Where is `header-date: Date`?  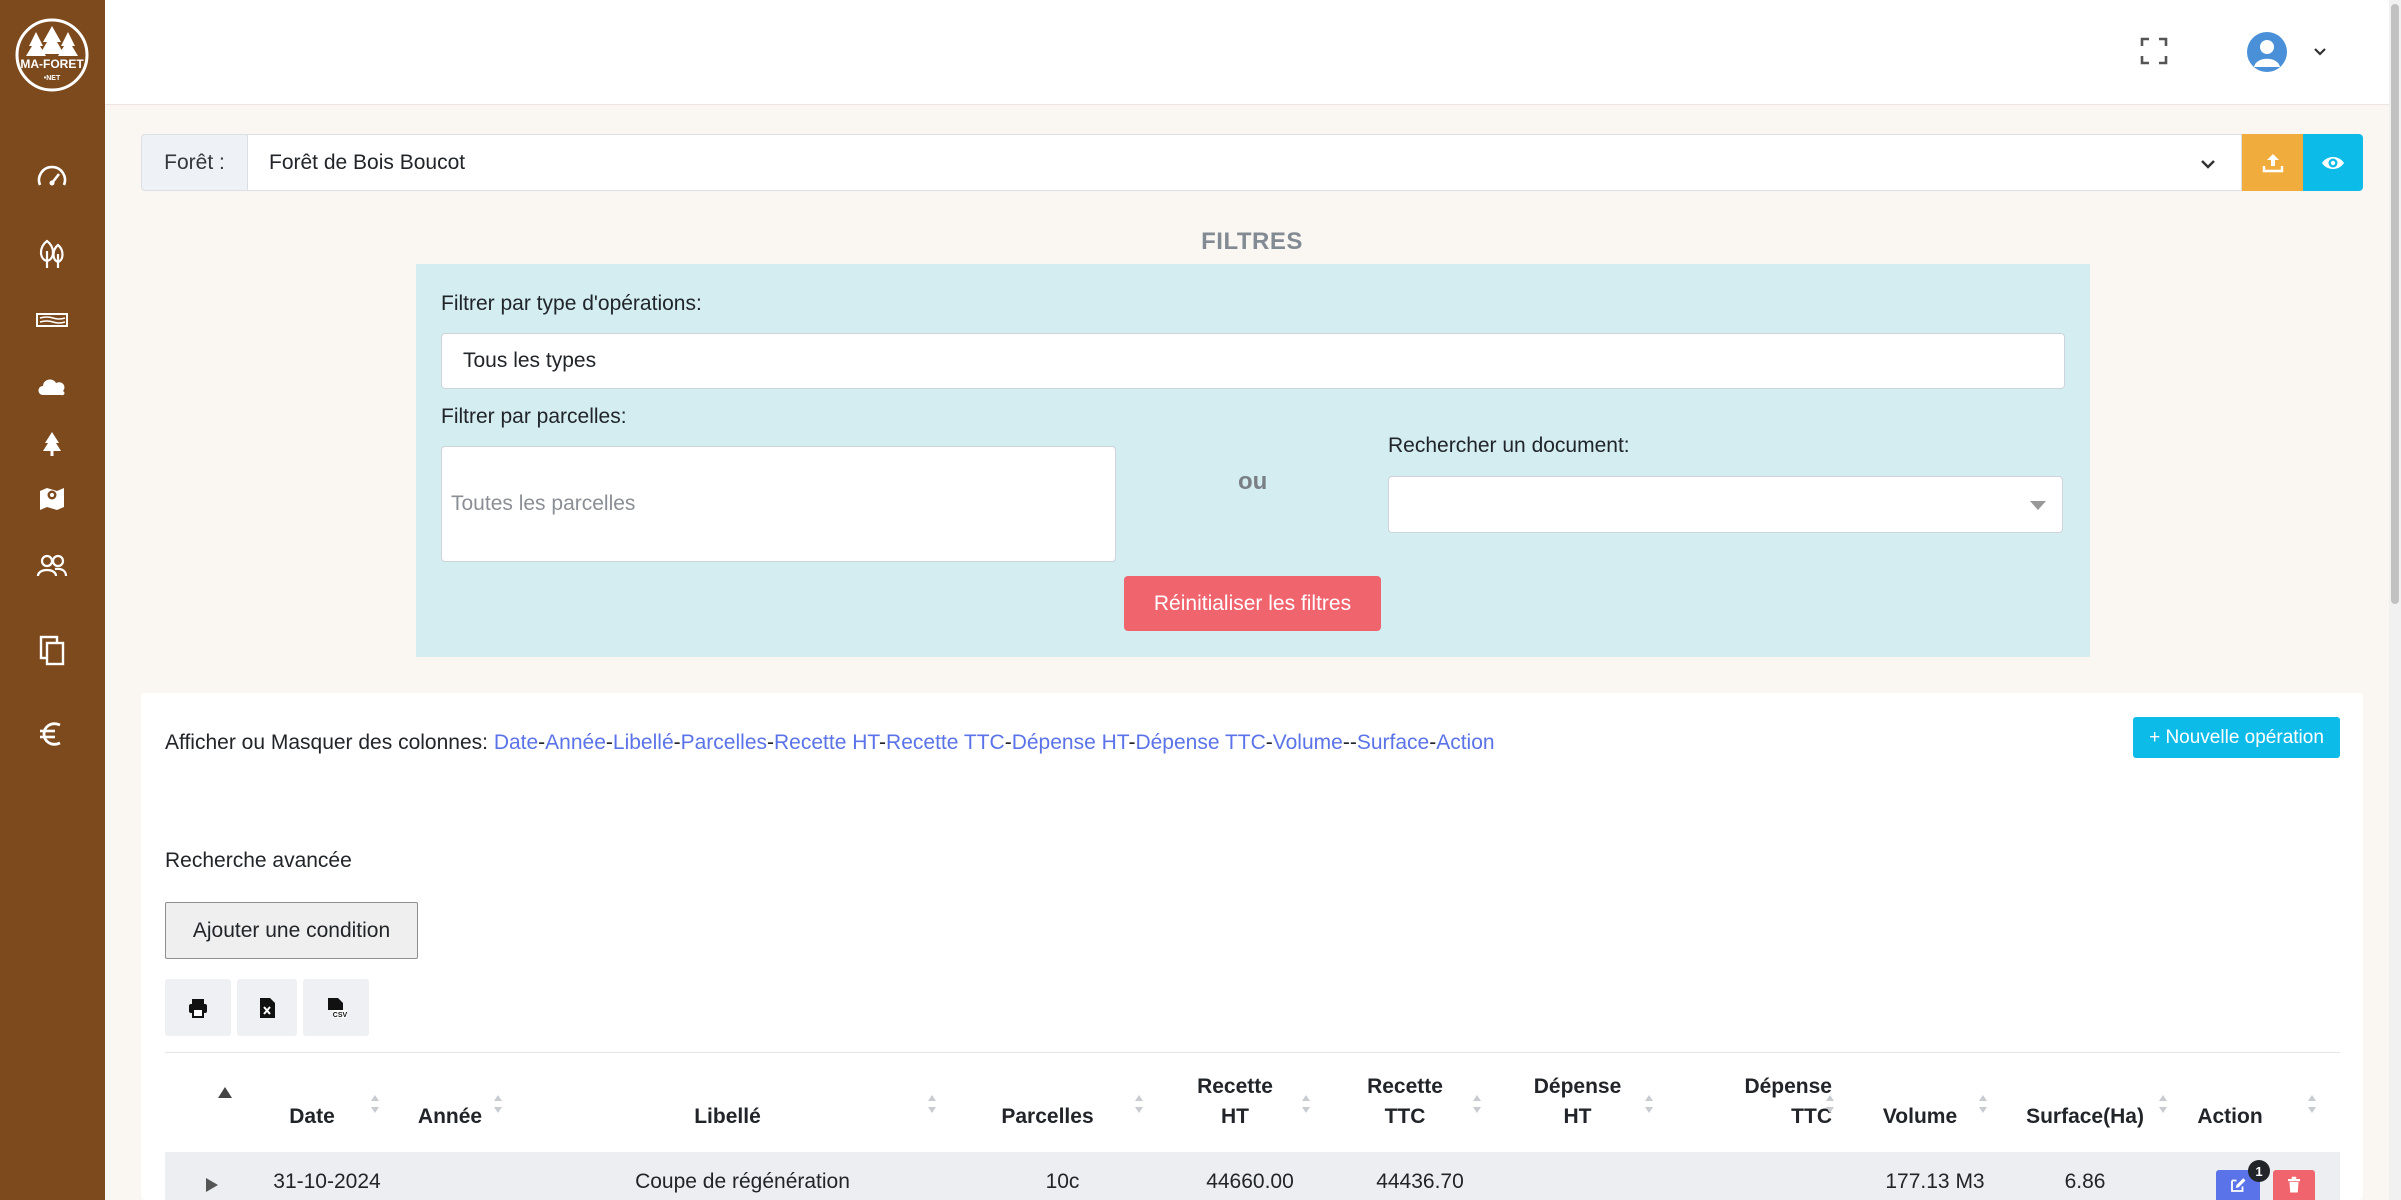
header-date: Date is located at coordinates (312, 1117).